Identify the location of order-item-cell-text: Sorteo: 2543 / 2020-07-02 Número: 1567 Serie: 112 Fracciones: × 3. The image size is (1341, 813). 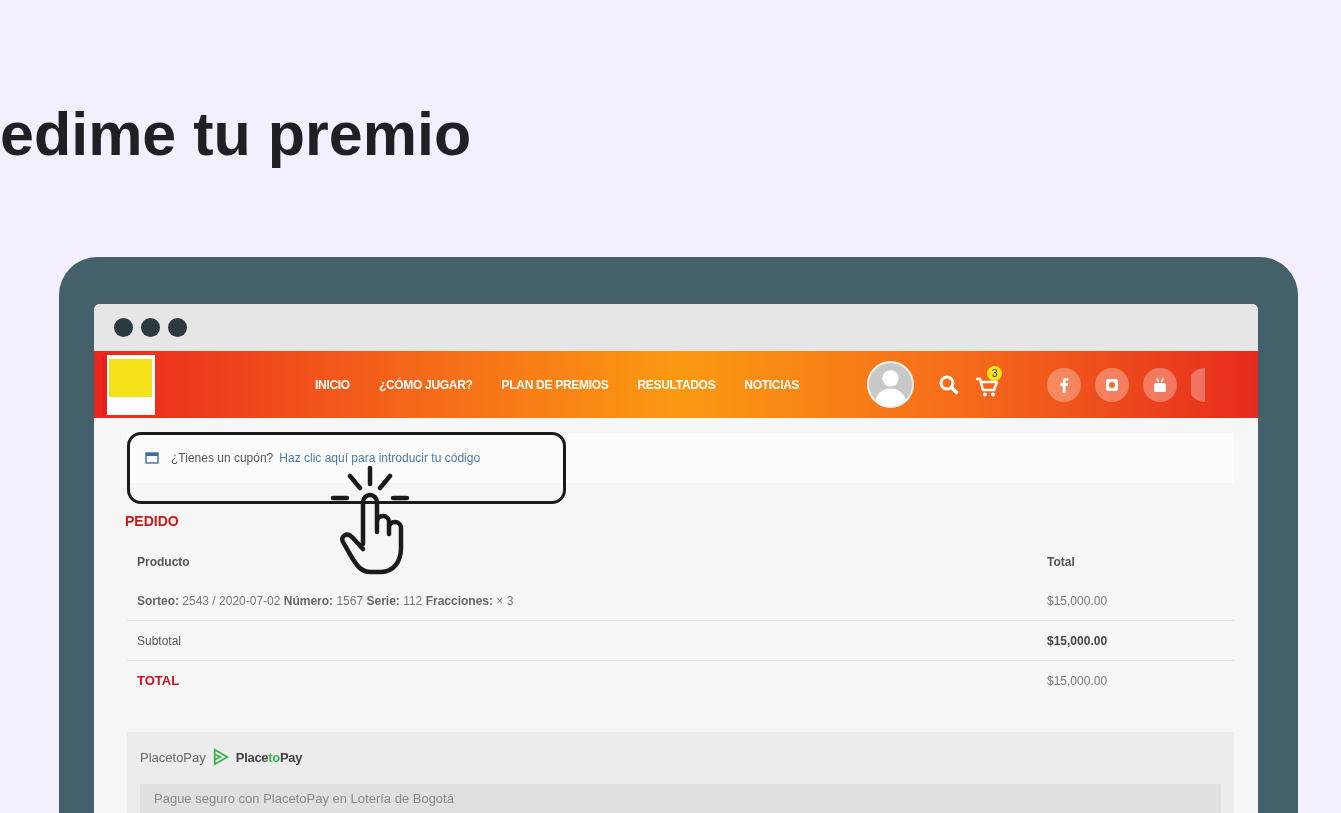
(326, 600).